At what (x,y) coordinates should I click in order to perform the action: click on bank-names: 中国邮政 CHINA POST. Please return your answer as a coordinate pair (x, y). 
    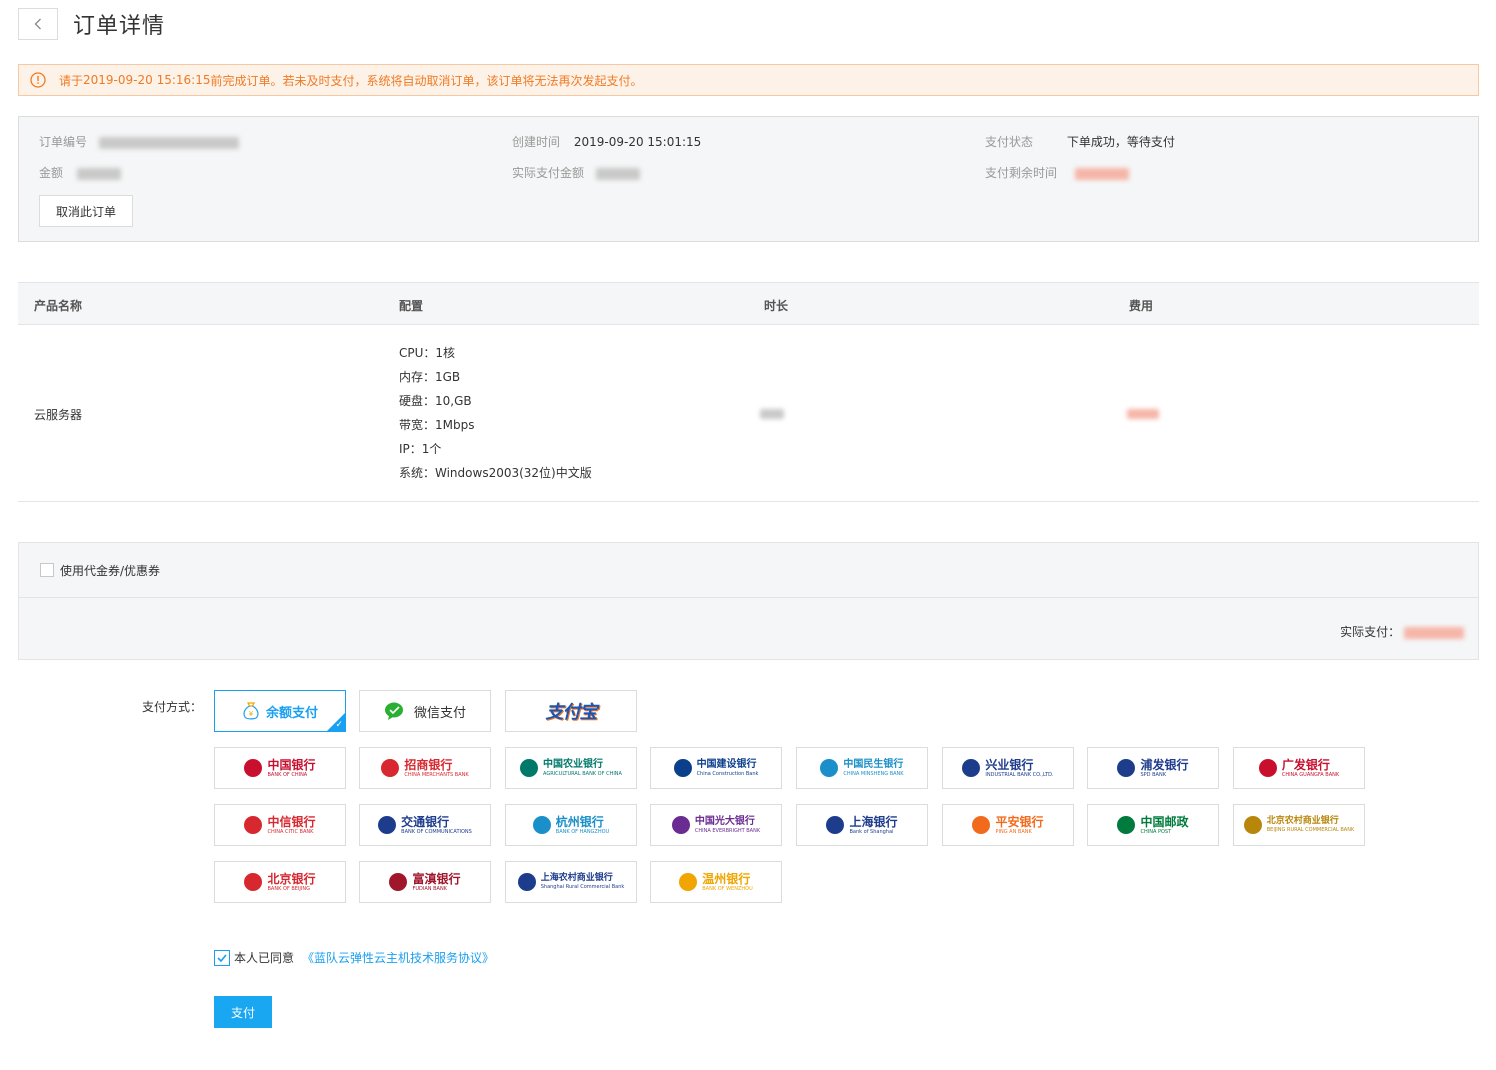
    Looking at the image, I should click on (1164, 825).